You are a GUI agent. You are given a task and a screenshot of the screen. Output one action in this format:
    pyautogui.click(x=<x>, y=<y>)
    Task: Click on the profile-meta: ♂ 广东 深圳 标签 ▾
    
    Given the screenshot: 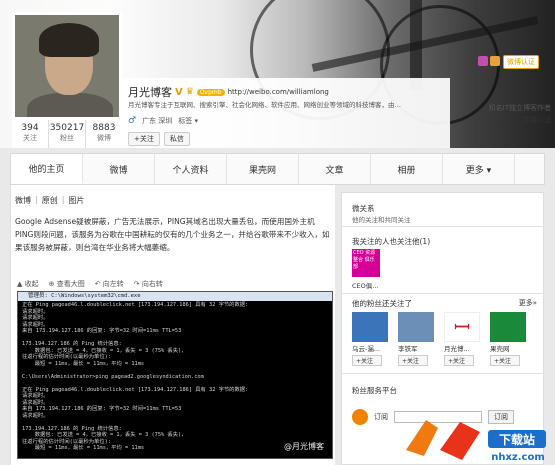 What is the action you would take?
    pyautogui.click(x=163, y=121)
    